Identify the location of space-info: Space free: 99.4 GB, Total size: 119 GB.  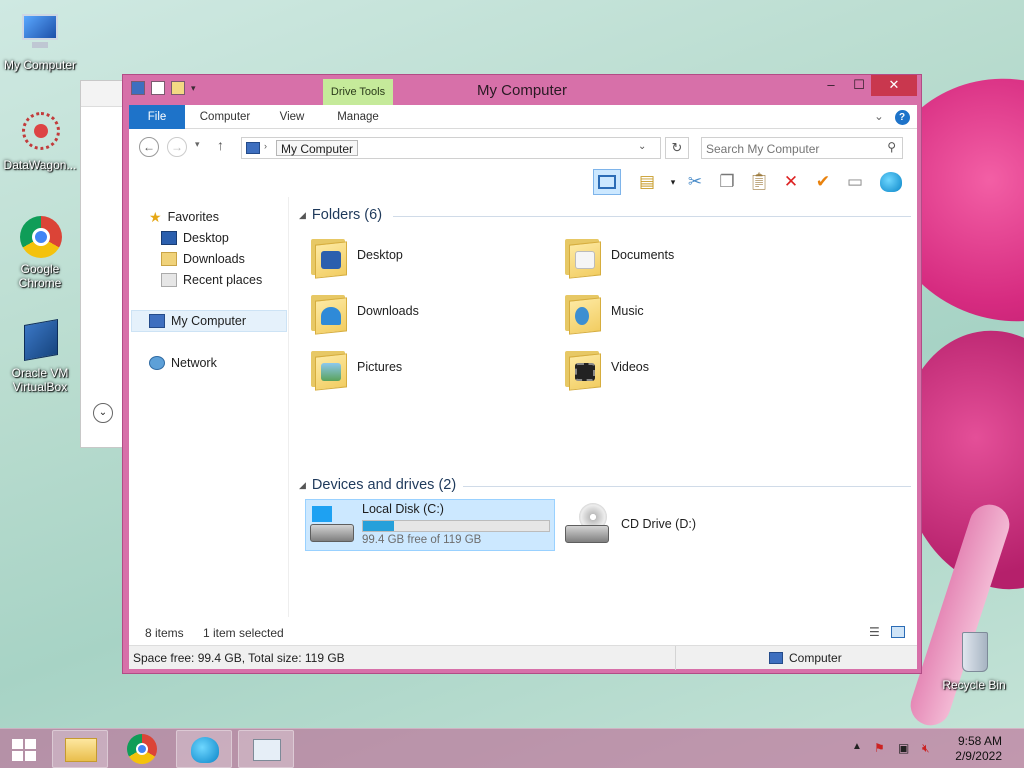
(239, 658).